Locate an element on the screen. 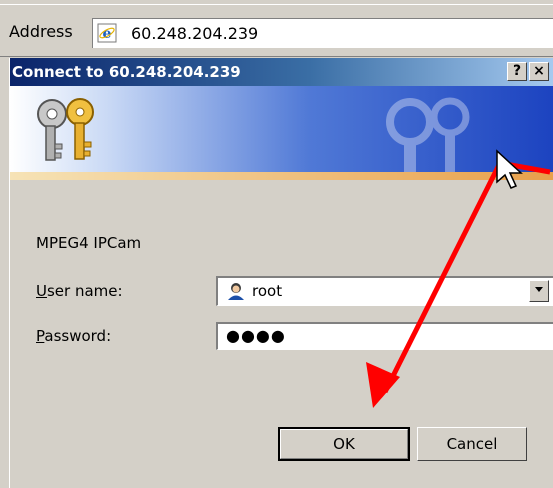 The image size is (553, 488). user-name-label-rest: ser name: is located at coordinates (84, 291).